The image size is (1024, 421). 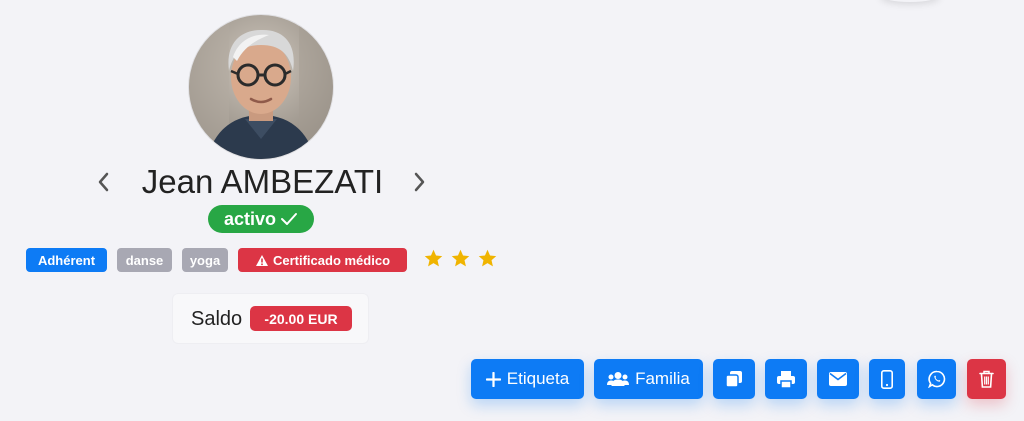 I want to click on rating-stars, so click(x=460, y=259).